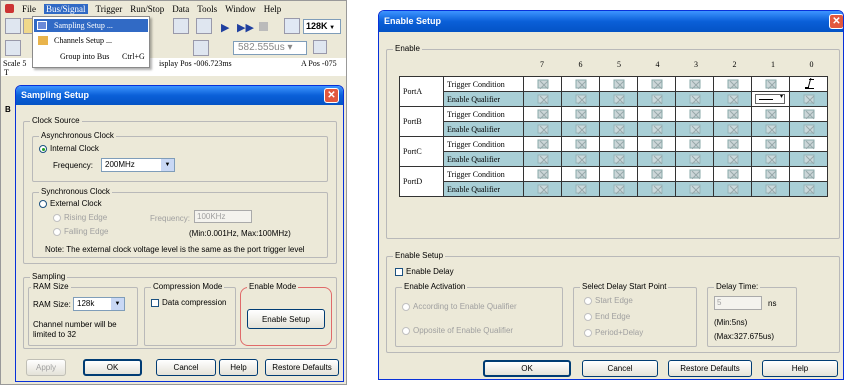 The height and width of the screenshot is (385, 850). What do you see at coordinates (263, 26) in the screenshot?
I see `stop-icon` at bounding box center [263, 26].